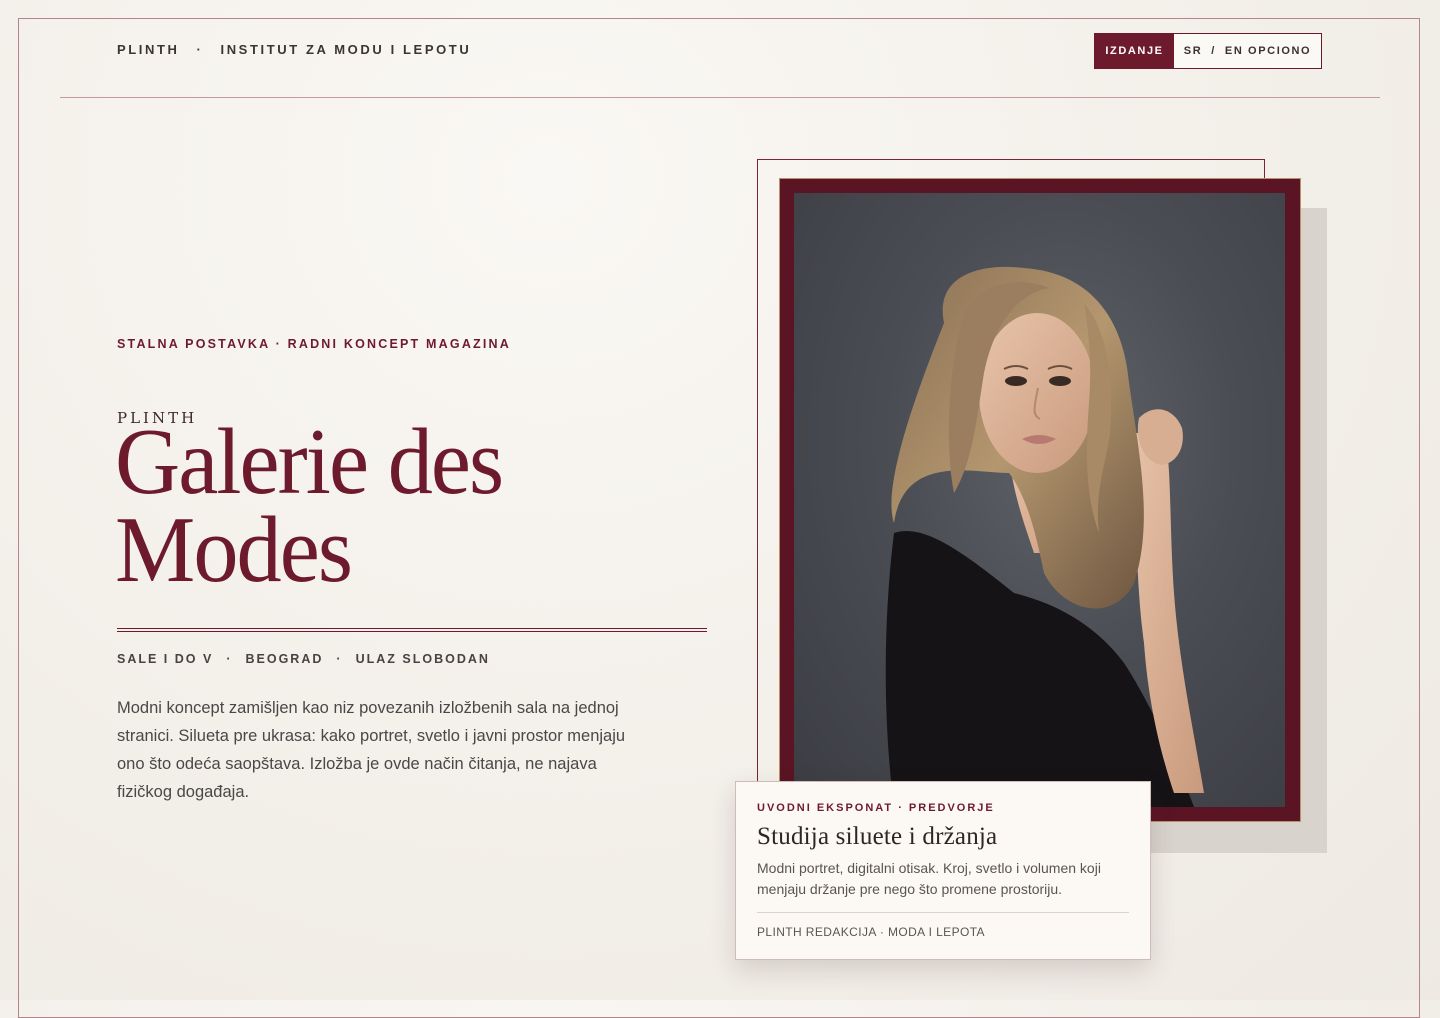 This screenshot has height=1018, width=1440. Describe the element at coordinates (1044, 536) in the screenshot. I see `portrait-illustration` at that location.